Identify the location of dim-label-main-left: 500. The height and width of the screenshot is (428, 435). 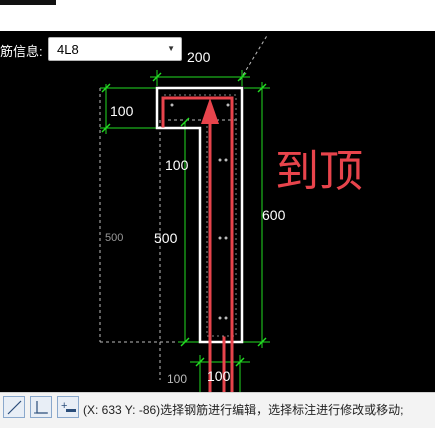
(166, 238).